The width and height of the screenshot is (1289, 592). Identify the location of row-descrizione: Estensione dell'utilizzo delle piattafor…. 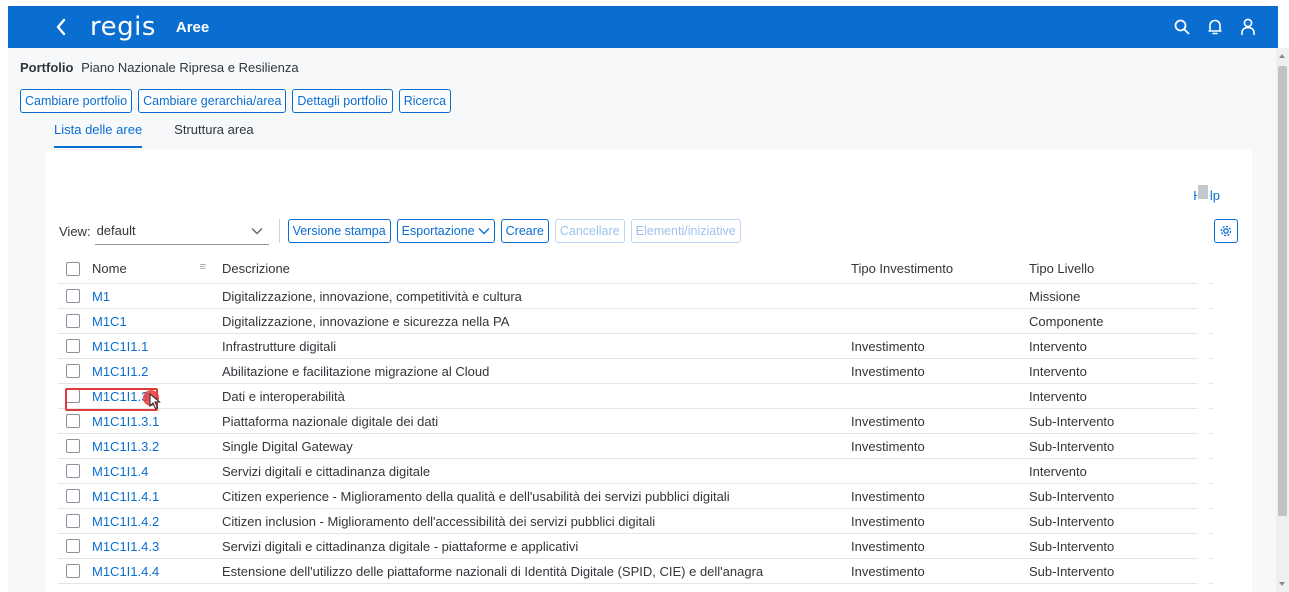
(493, 571).